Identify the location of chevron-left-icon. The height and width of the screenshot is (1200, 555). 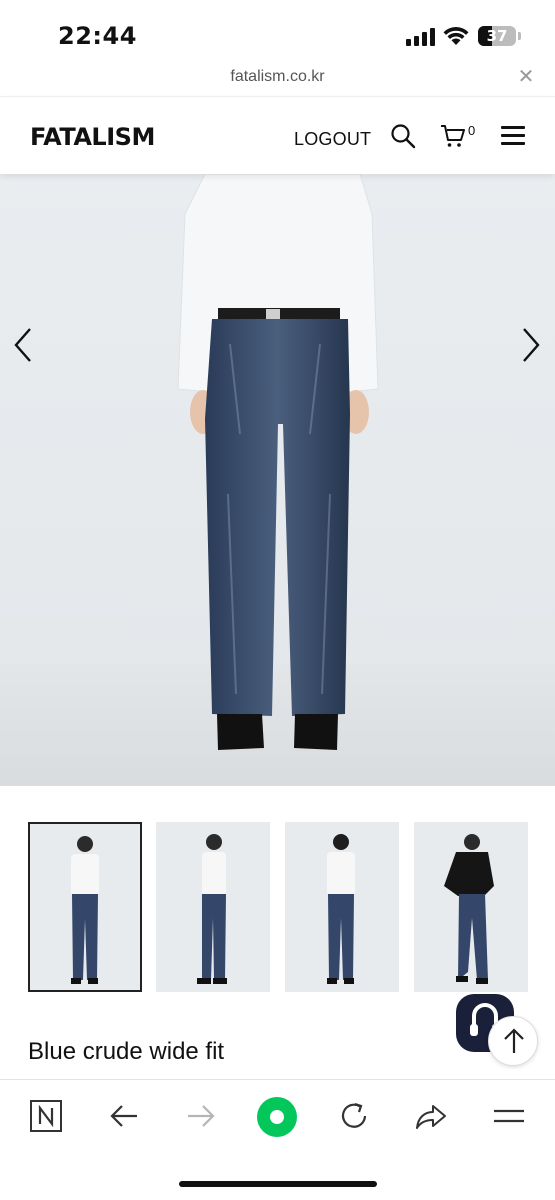
(23, 345).